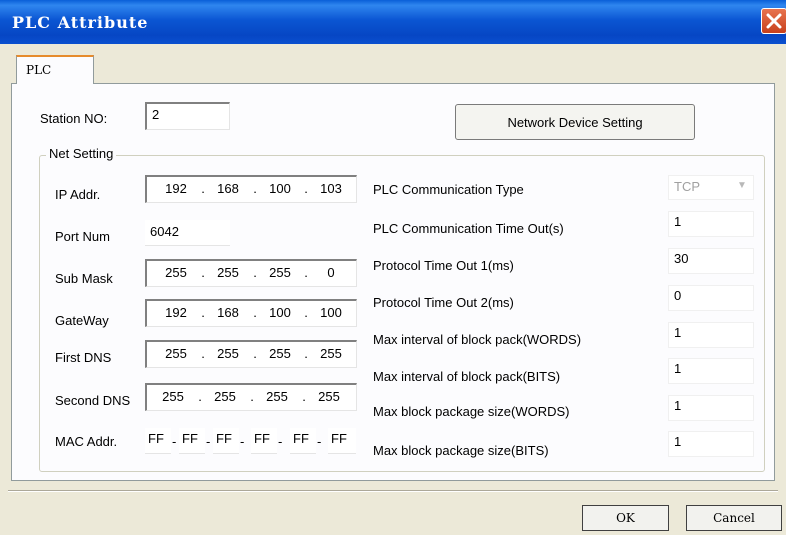 The width and height of the screenshot is (786, 535). Describe the element at coordinates (711, 298) in the screenshot. I see `protocol-timeout-2-input: 0` at that location.